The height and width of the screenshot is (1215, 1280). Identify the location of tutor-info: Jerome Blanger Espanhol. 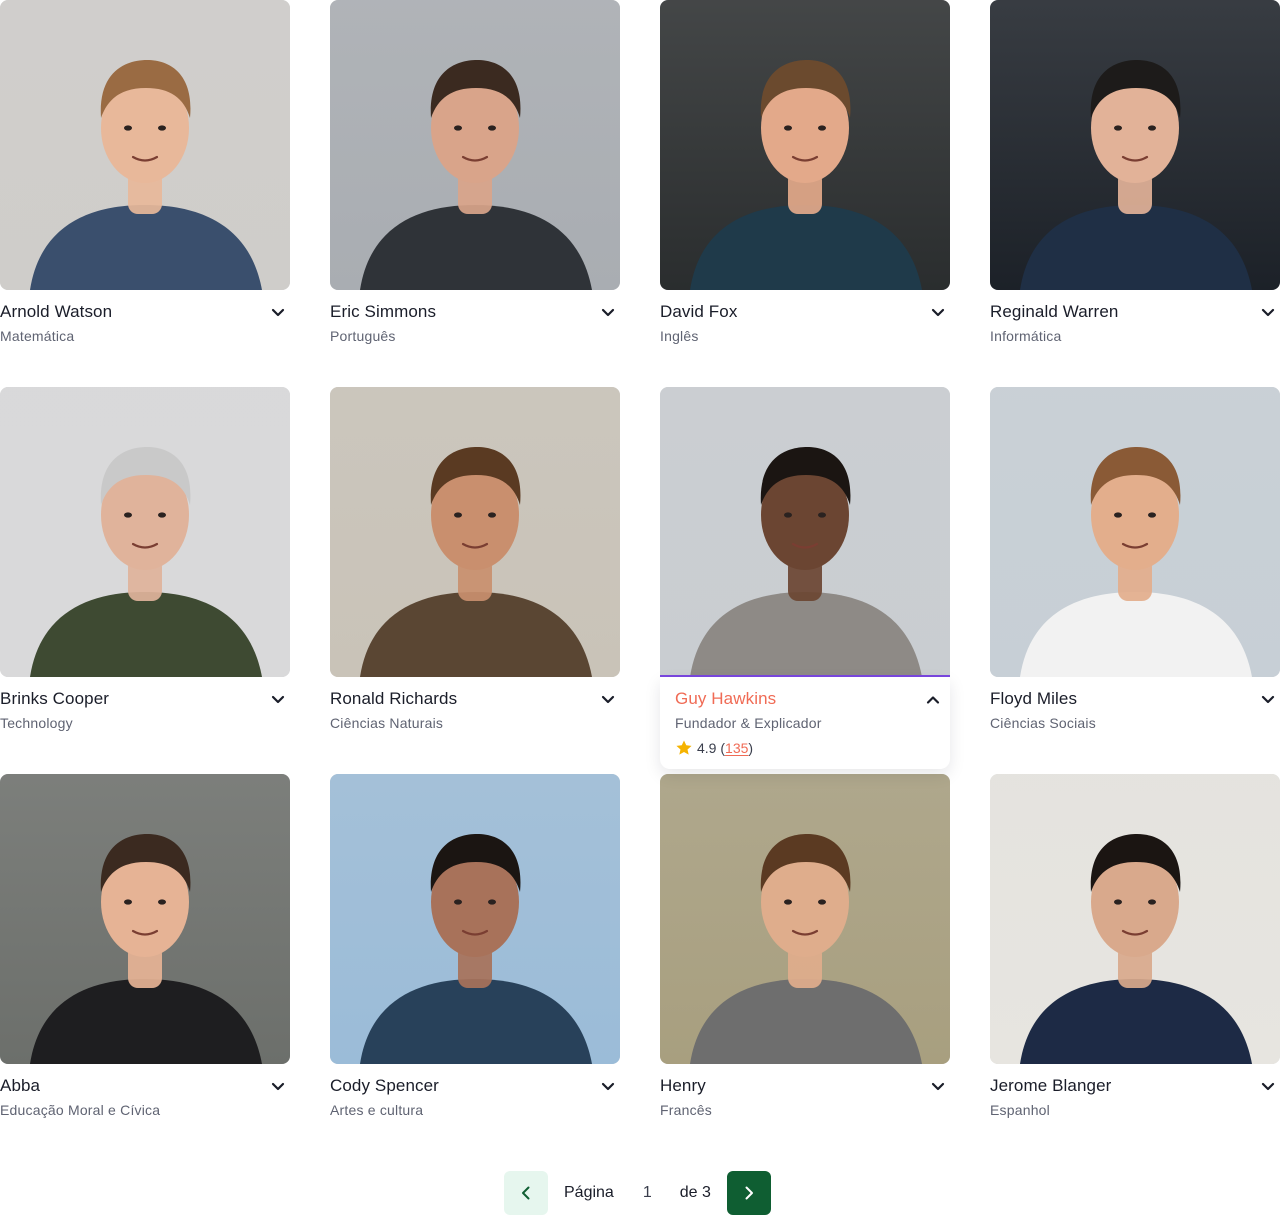
(1135, 1091).